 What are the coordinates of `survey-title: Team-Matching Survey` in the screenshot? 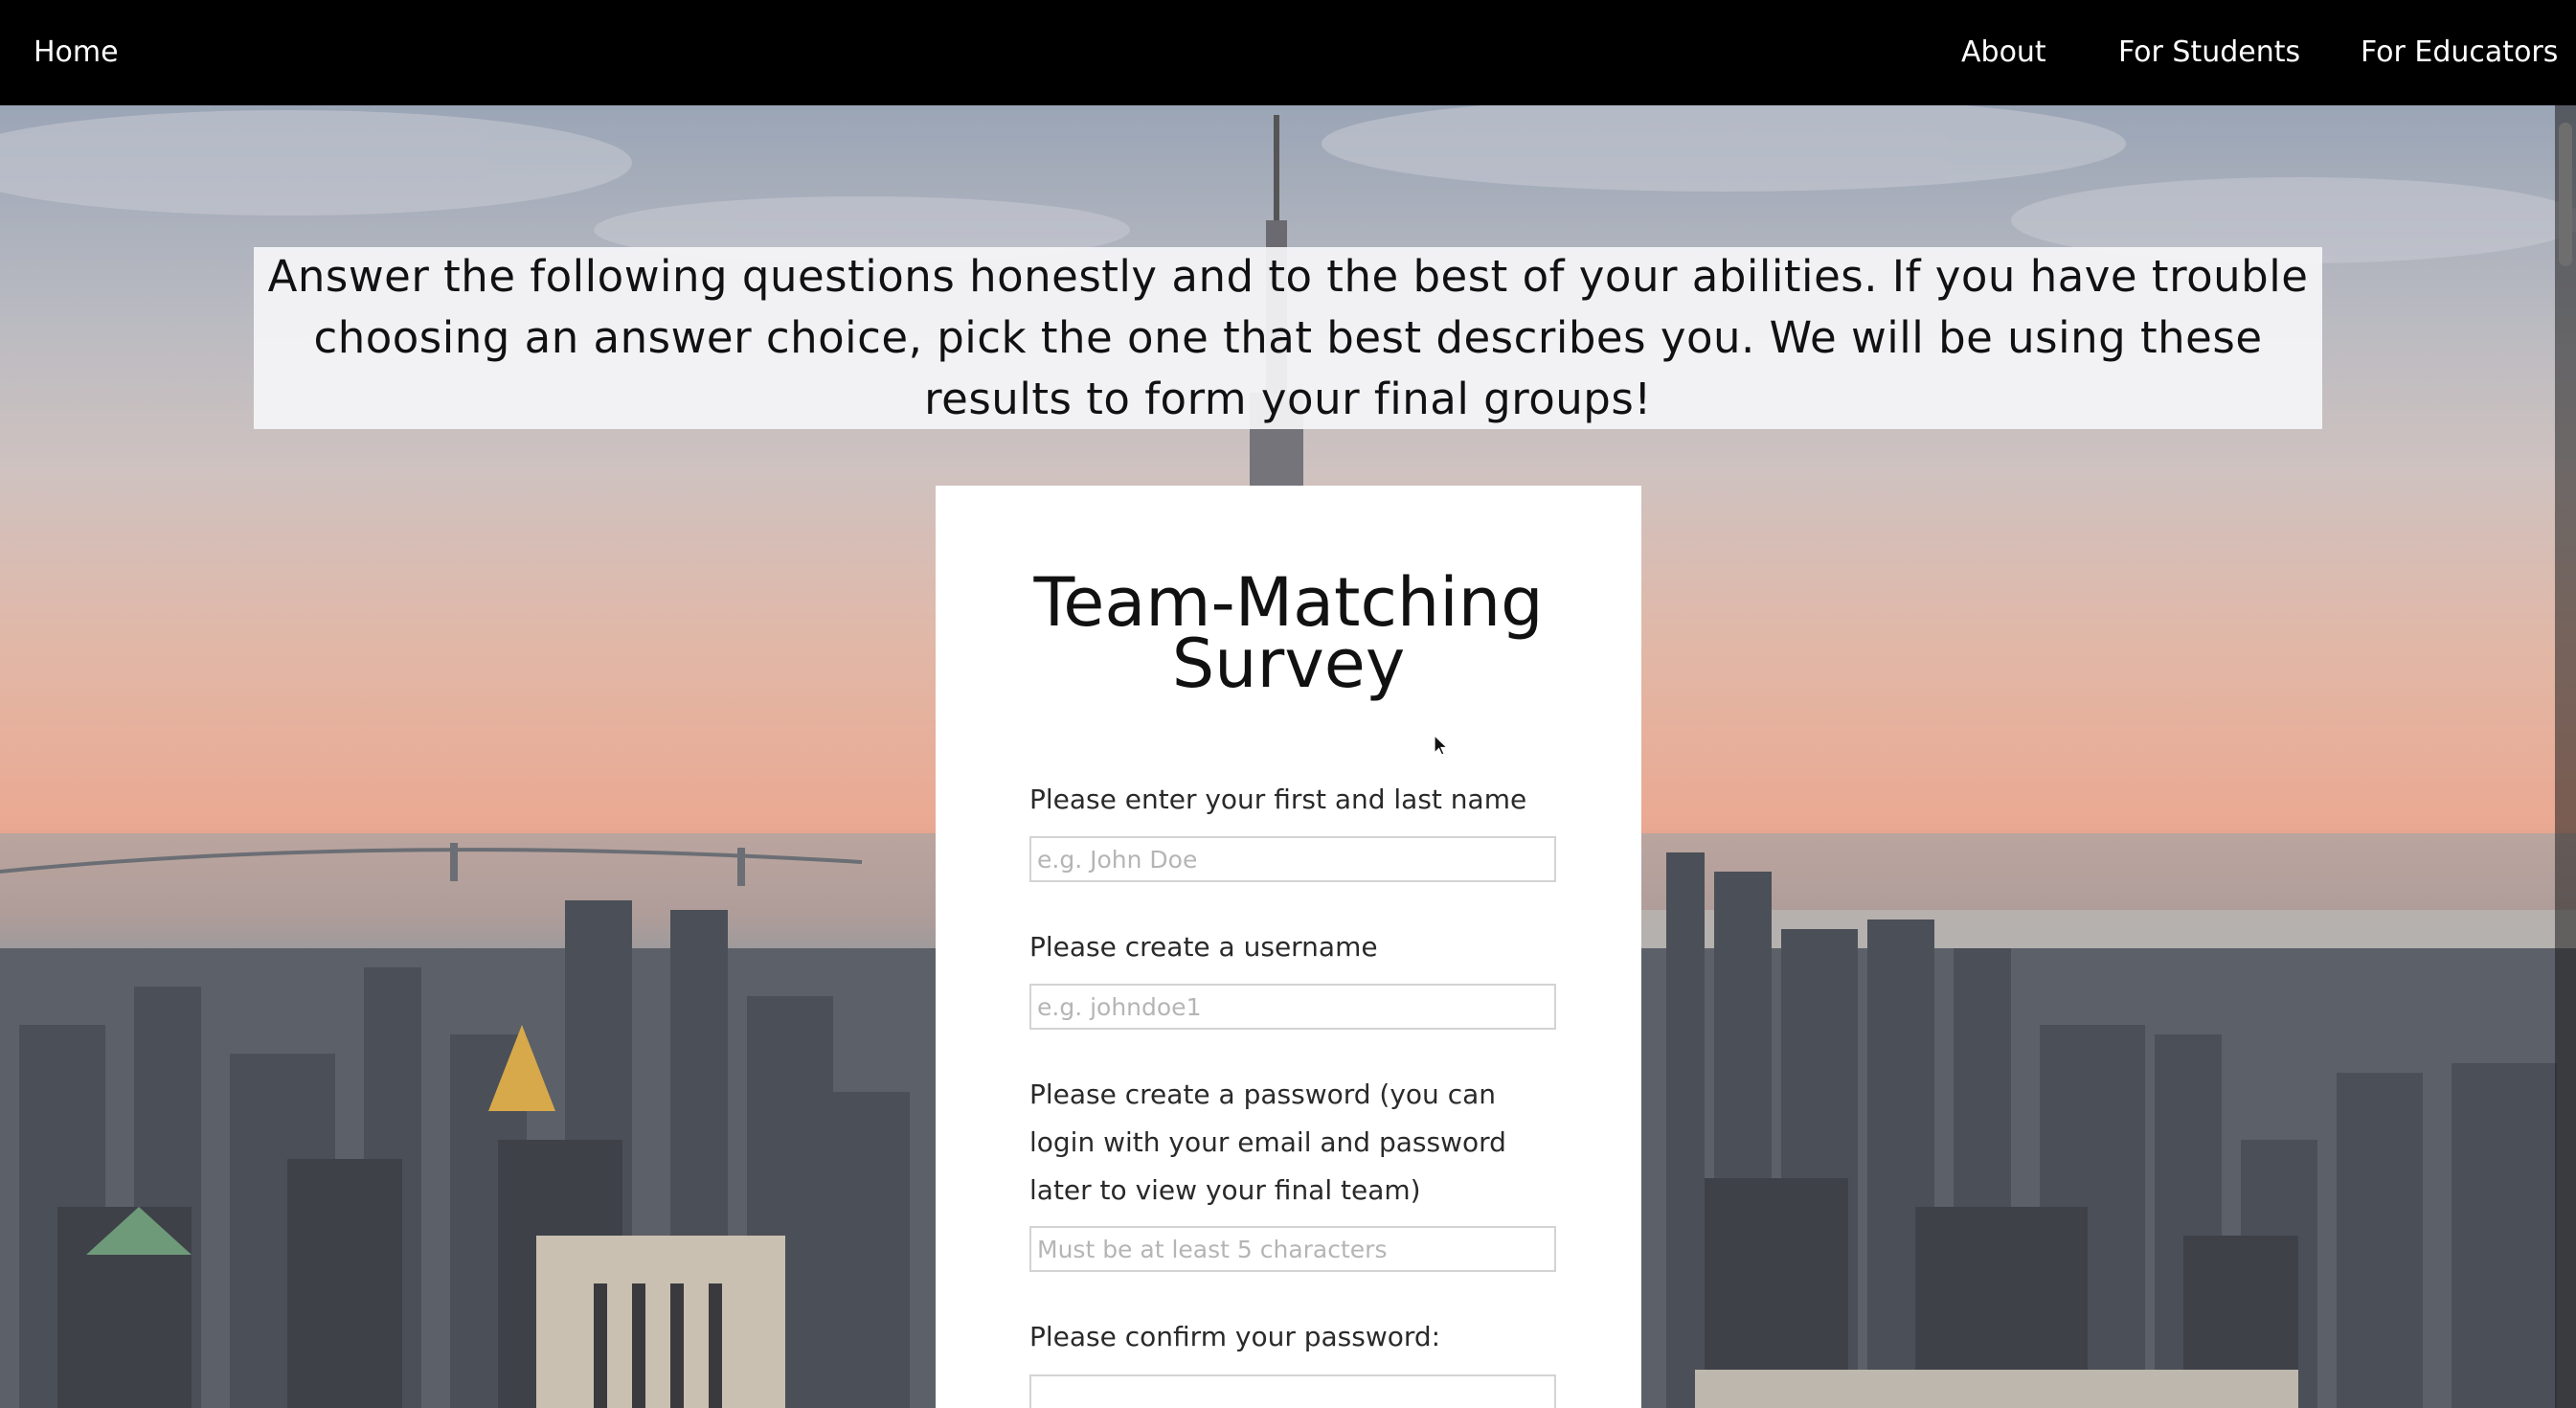 It's located at (1288, 633).